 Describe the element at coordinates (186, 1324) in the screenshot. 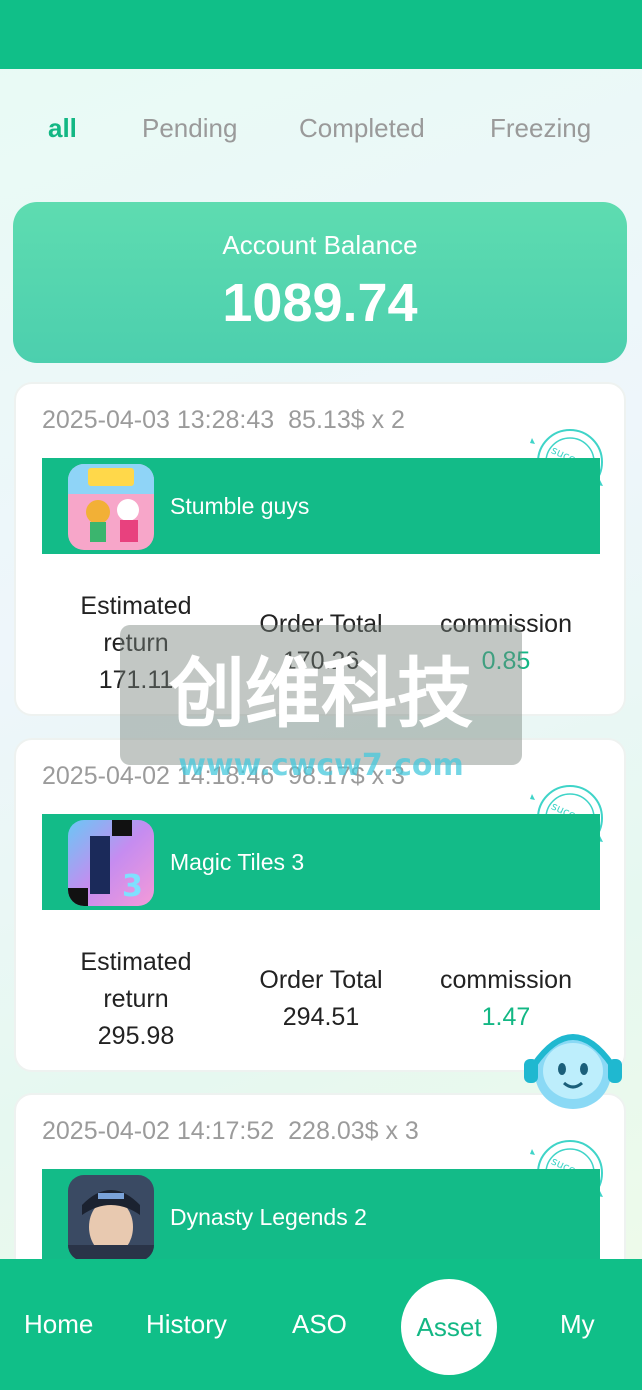

I see `nav-history: History` at that location.